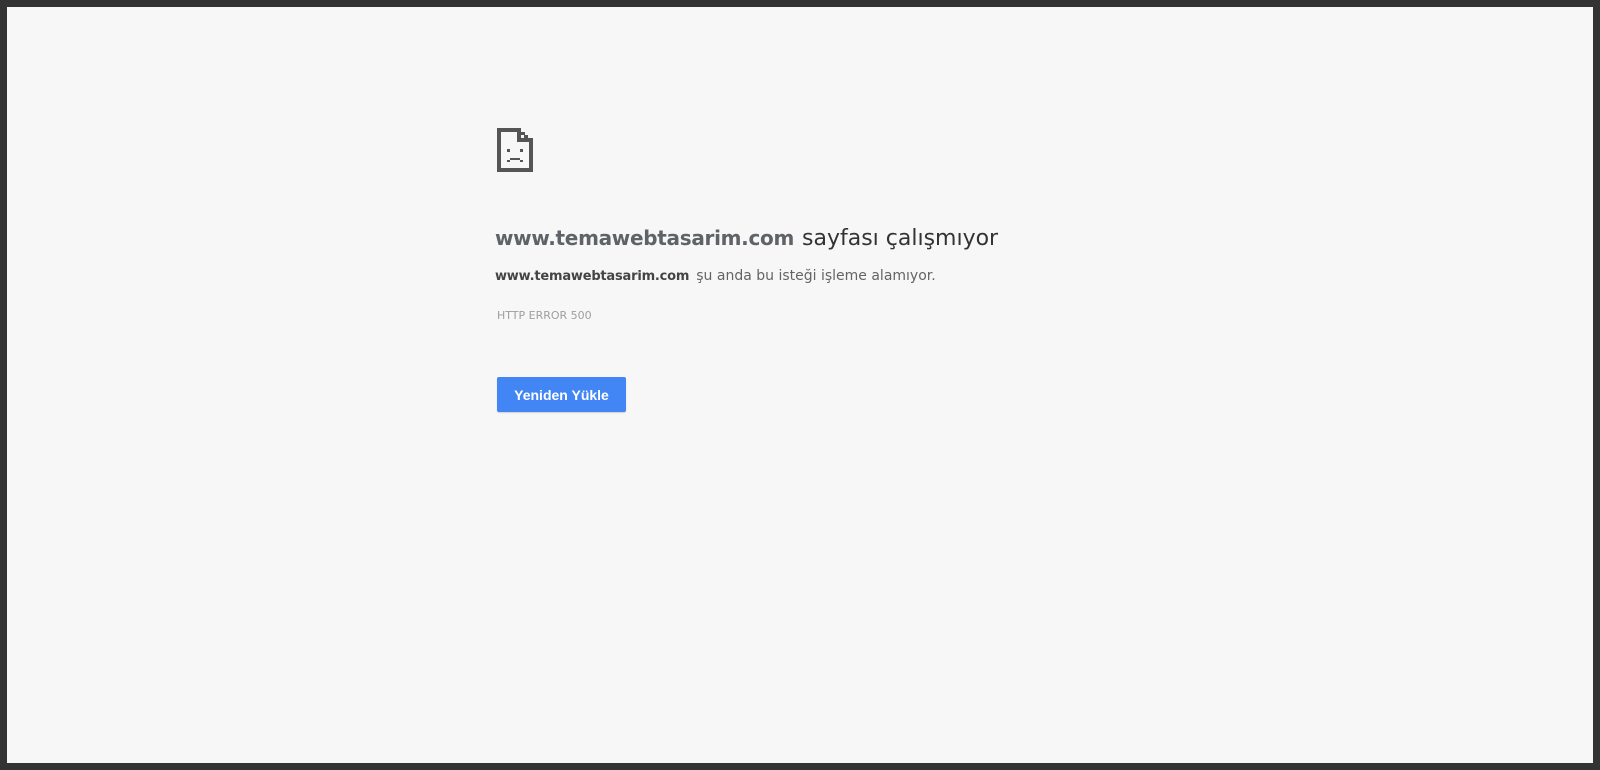  What do you see at coordinates (645, 238) in the screenshot?
I see `heading-host: www.temawebtasarim.com` at bounding box center [645, 238].